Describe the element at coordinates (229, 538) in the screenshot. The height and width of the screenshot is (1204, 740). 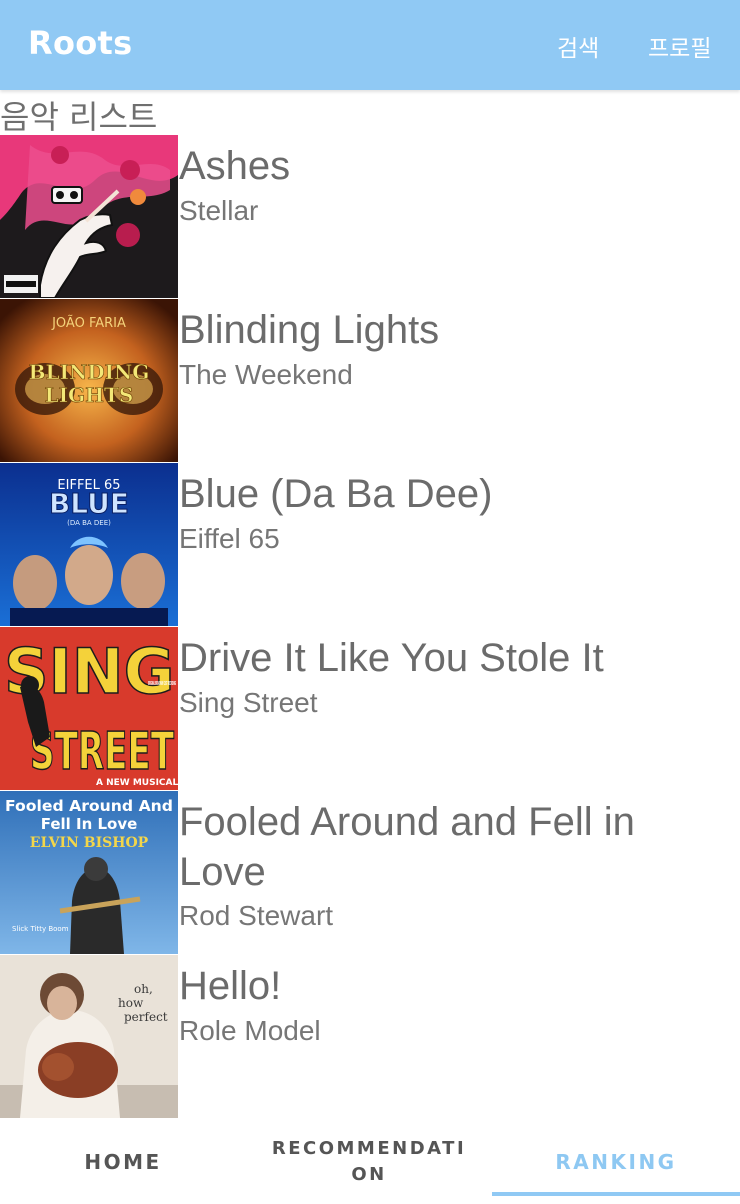
I see `song-artist: Eiffel 65` at that location.